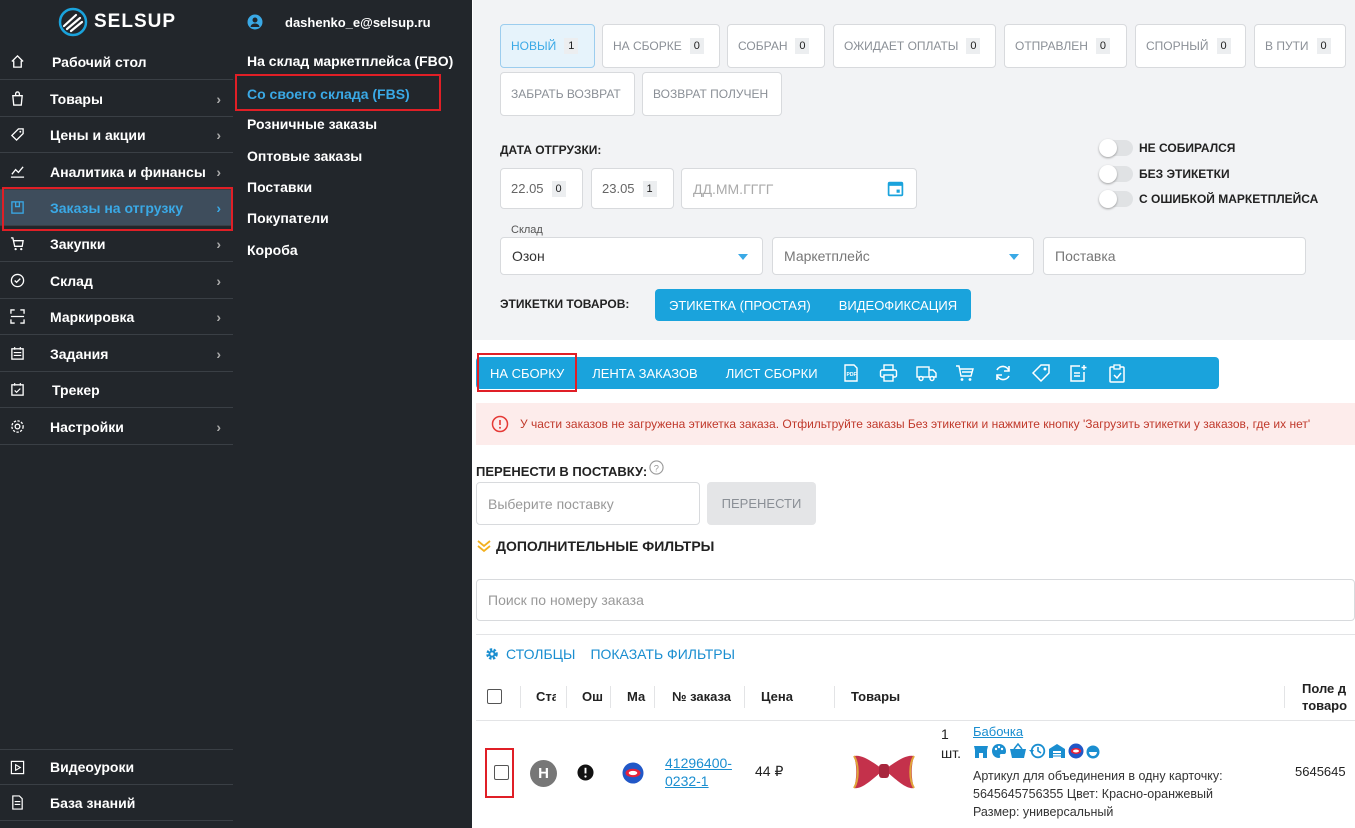 Image resolution: width=1355 pixels, height=828 pixels. What do you see at coordinates (999, 751) in the screenshot?
I see `palette-icon` at bounding box center [999, 751].